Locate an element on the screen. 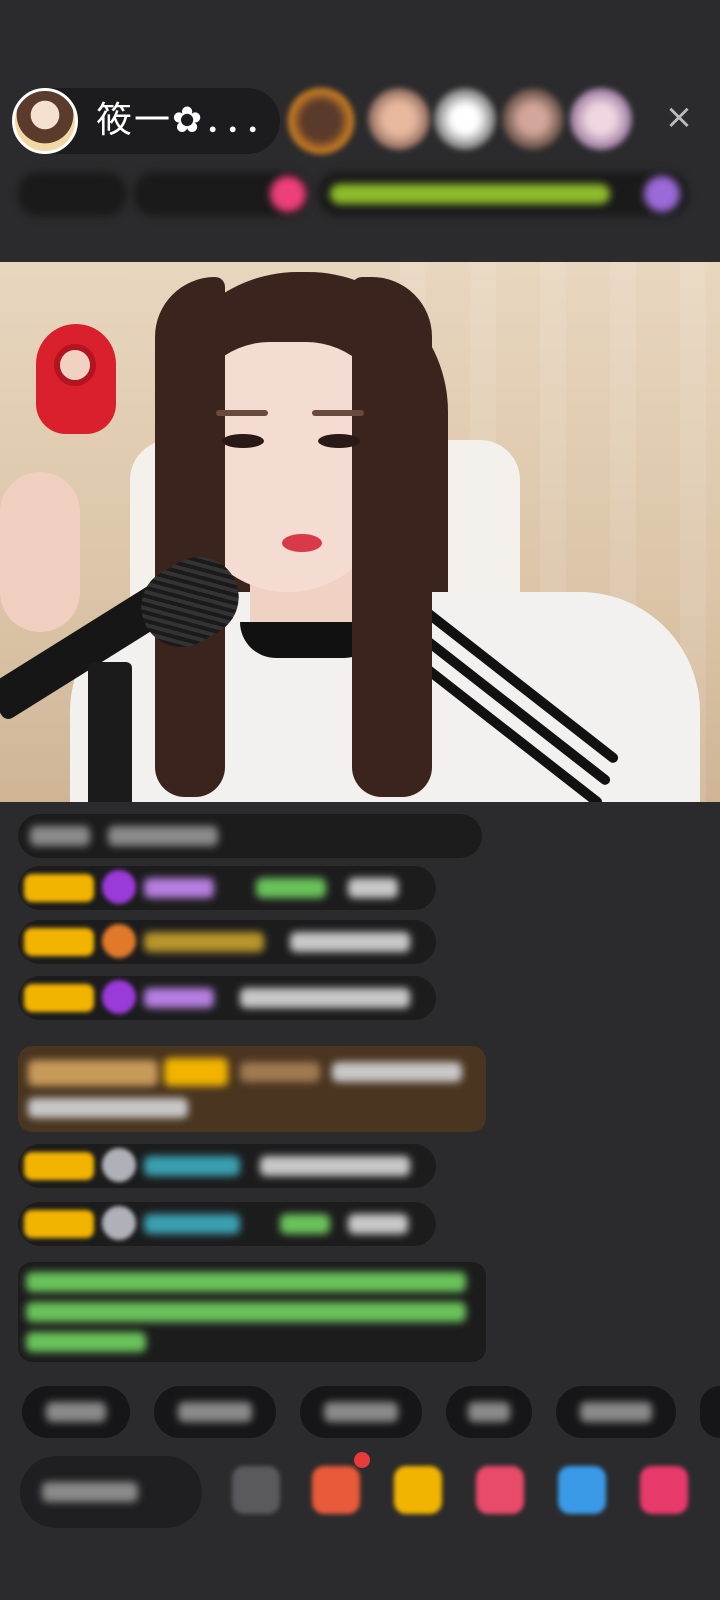  quick-reply-chips is located at coordinates (360, 1412).